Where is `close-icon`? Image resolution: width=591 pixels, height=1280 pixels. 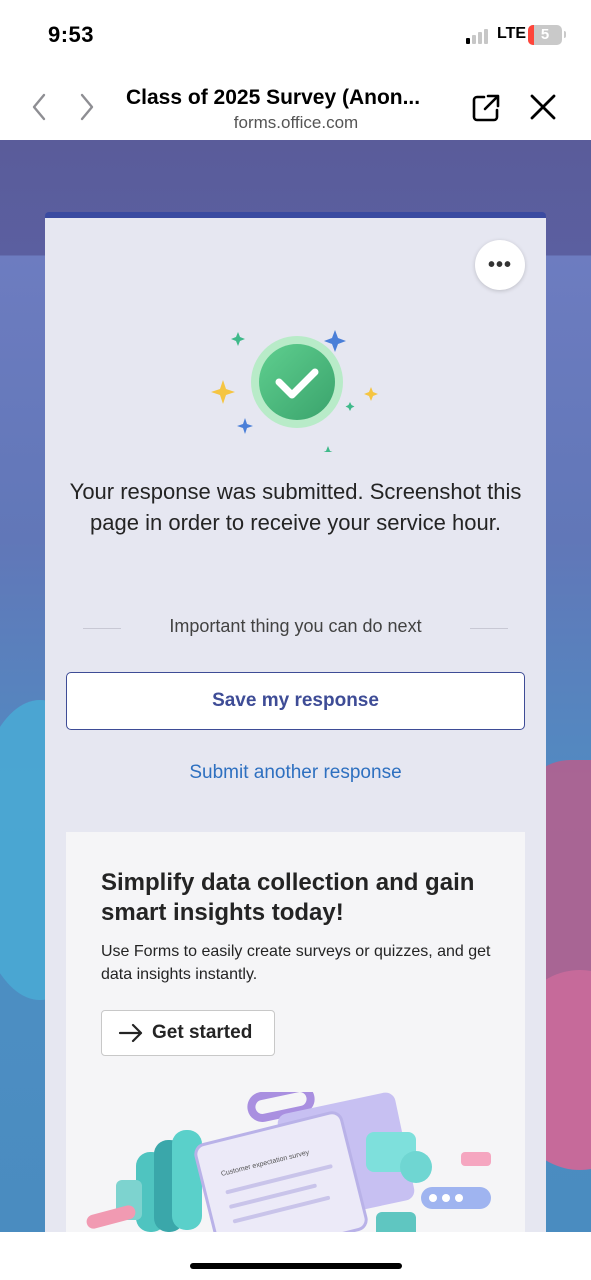 close-icon is located at coordinates (543, 107).